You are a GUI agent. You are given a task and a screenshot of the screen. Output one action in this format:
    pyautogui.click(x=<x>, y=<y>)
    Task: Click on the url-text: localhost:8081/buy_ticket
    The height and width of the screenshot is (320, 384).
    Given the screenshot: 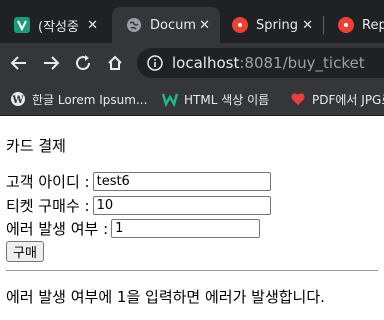 What is the action you would take?
    pyautogui.click(x=268, y=63)
    